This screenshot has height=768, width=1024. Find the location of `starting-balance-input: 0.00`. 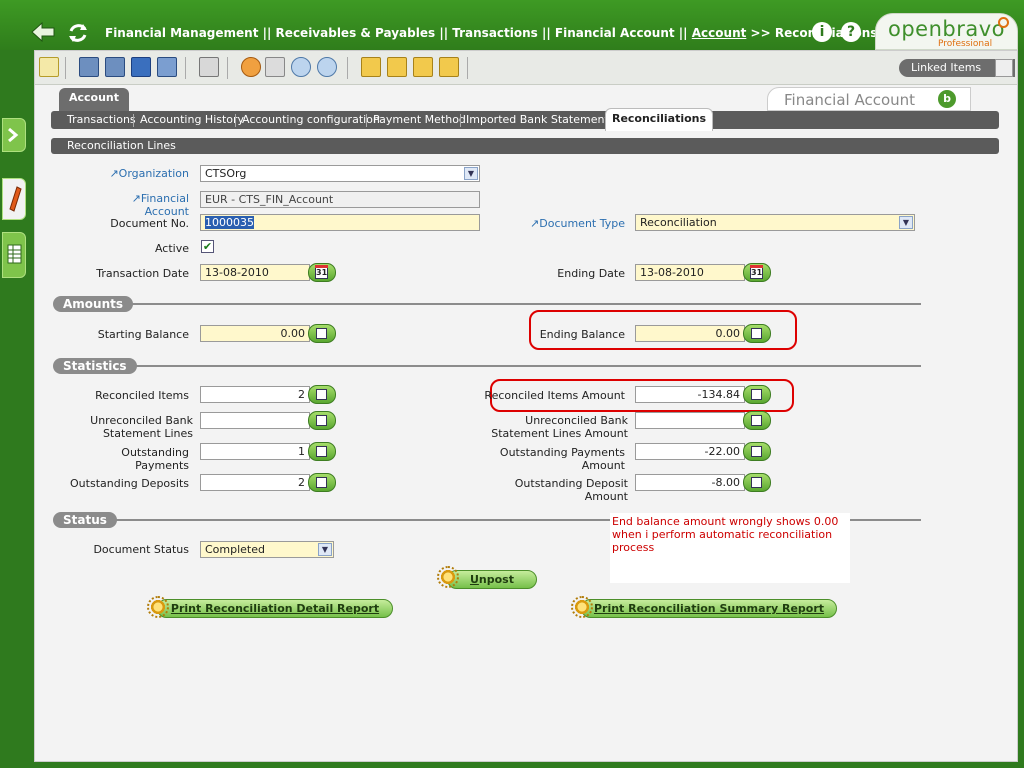

starting-balance-input: 0.00 is located at coordinates (255, 333).